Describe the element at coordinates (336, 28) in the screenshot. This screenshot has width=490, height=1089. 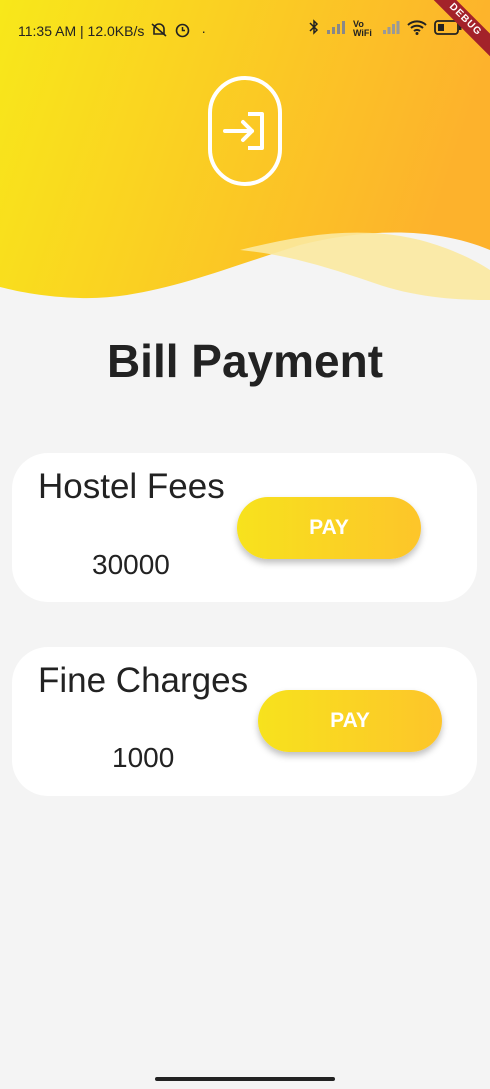
I see `signal-icon` at that location.